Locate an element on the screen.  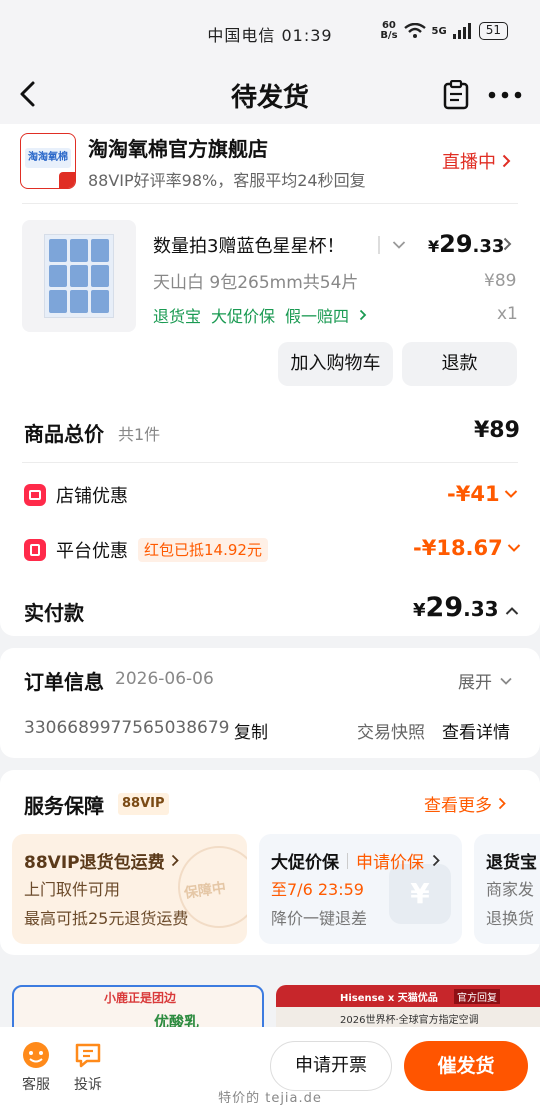
price-dec: .33 is located at coordinates (488, 246).